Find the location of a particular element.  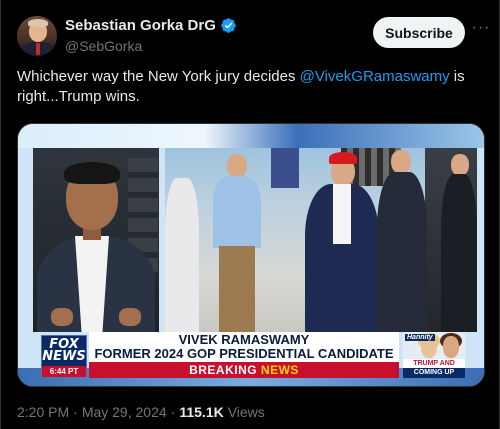

promo-line2: COMING UP is located at coordinates (434, 373).